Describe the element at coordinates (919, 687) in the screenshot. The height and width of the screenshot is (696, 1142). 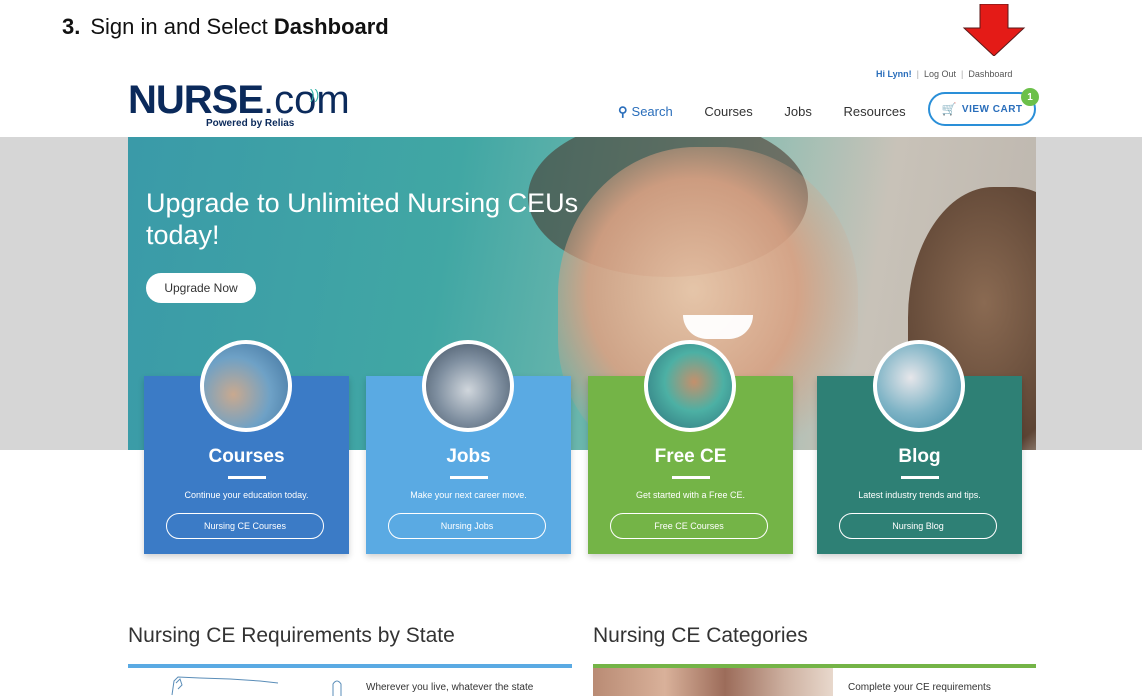
I see `categories-section-text: Complete your CE requirements` at that location.